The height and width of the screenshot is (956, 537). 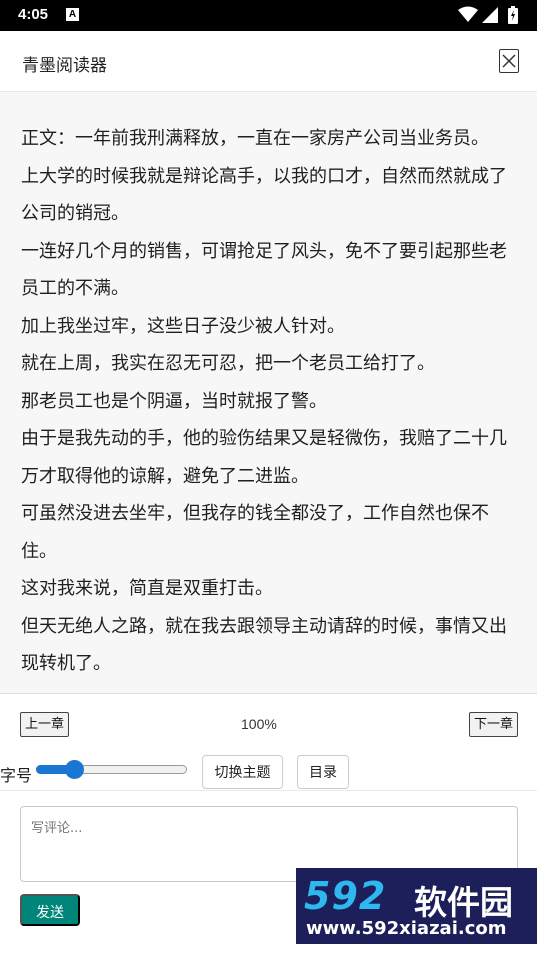 I want to click on slider-thumb, so click(x=74, y=769).